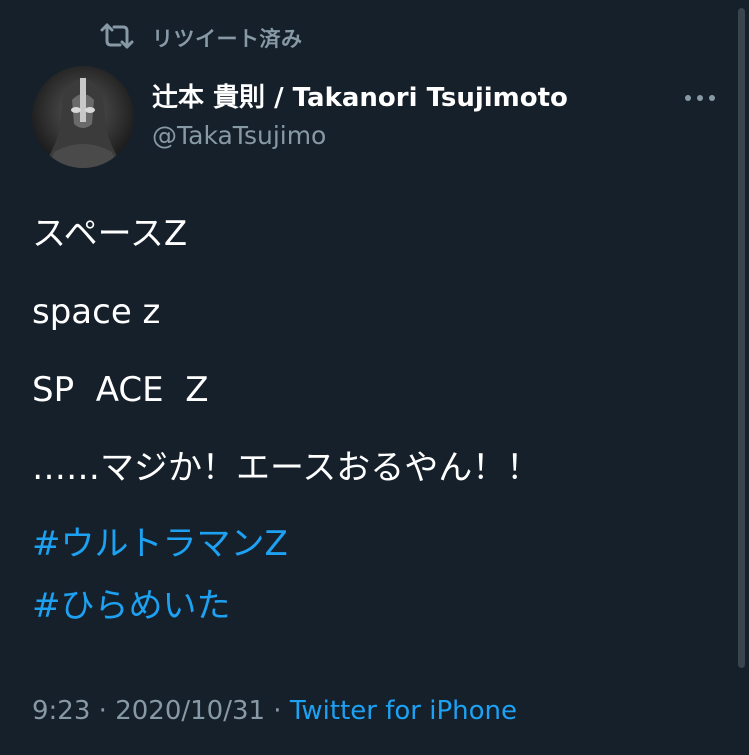  Describe the element at coordinates (372, 606) in the screenshot. I see `hashtag-link: #ひらめいた` at that location.